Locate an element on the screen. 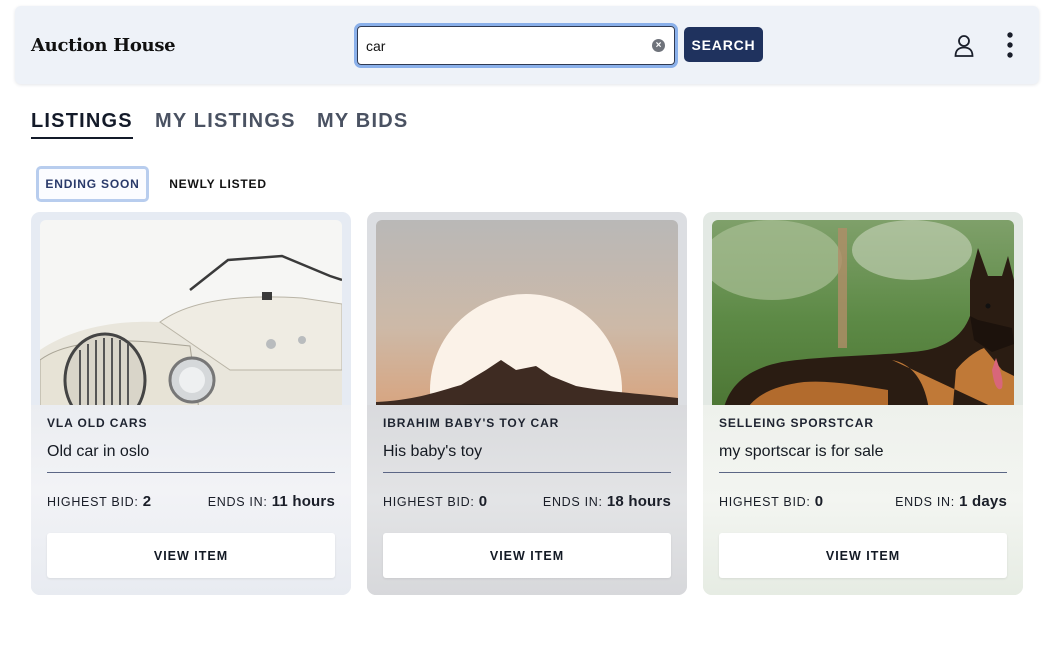 The height and width of the screenshot is (650, 1054). ends-in-value: 1 days is located at coordinates (983, 501).